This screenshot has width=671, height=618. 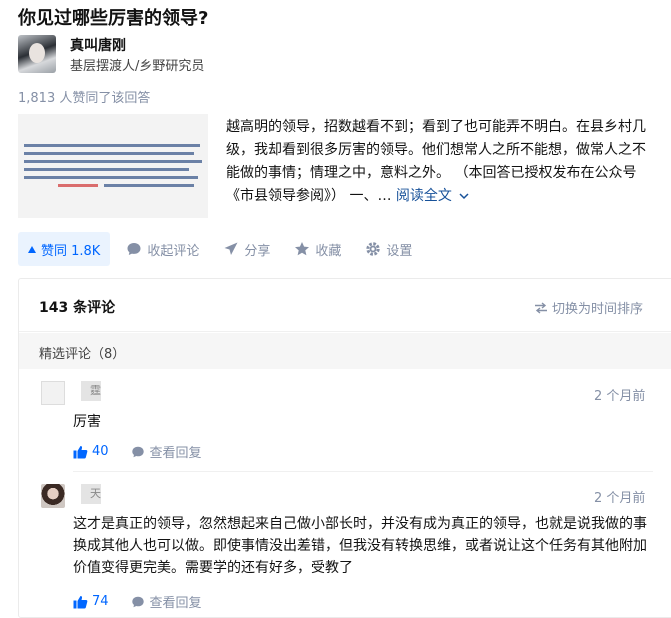 What do you see at coordinates (98, 45) in the screenshot?
I see `author-name: 真叫唐刚` at bounding box center [98, 45].